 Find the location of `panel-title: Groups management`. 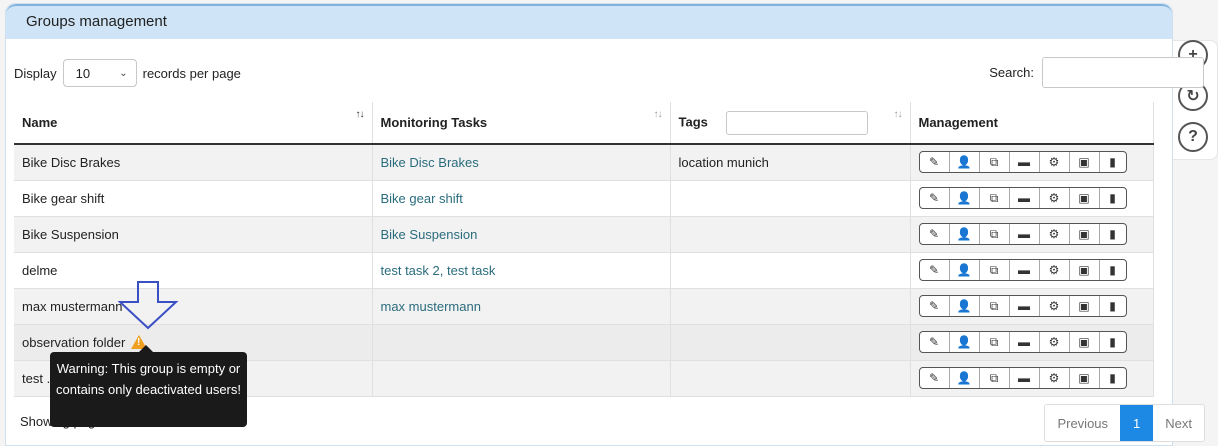

panel-title: Groups management is located at coordinates (589, 21).